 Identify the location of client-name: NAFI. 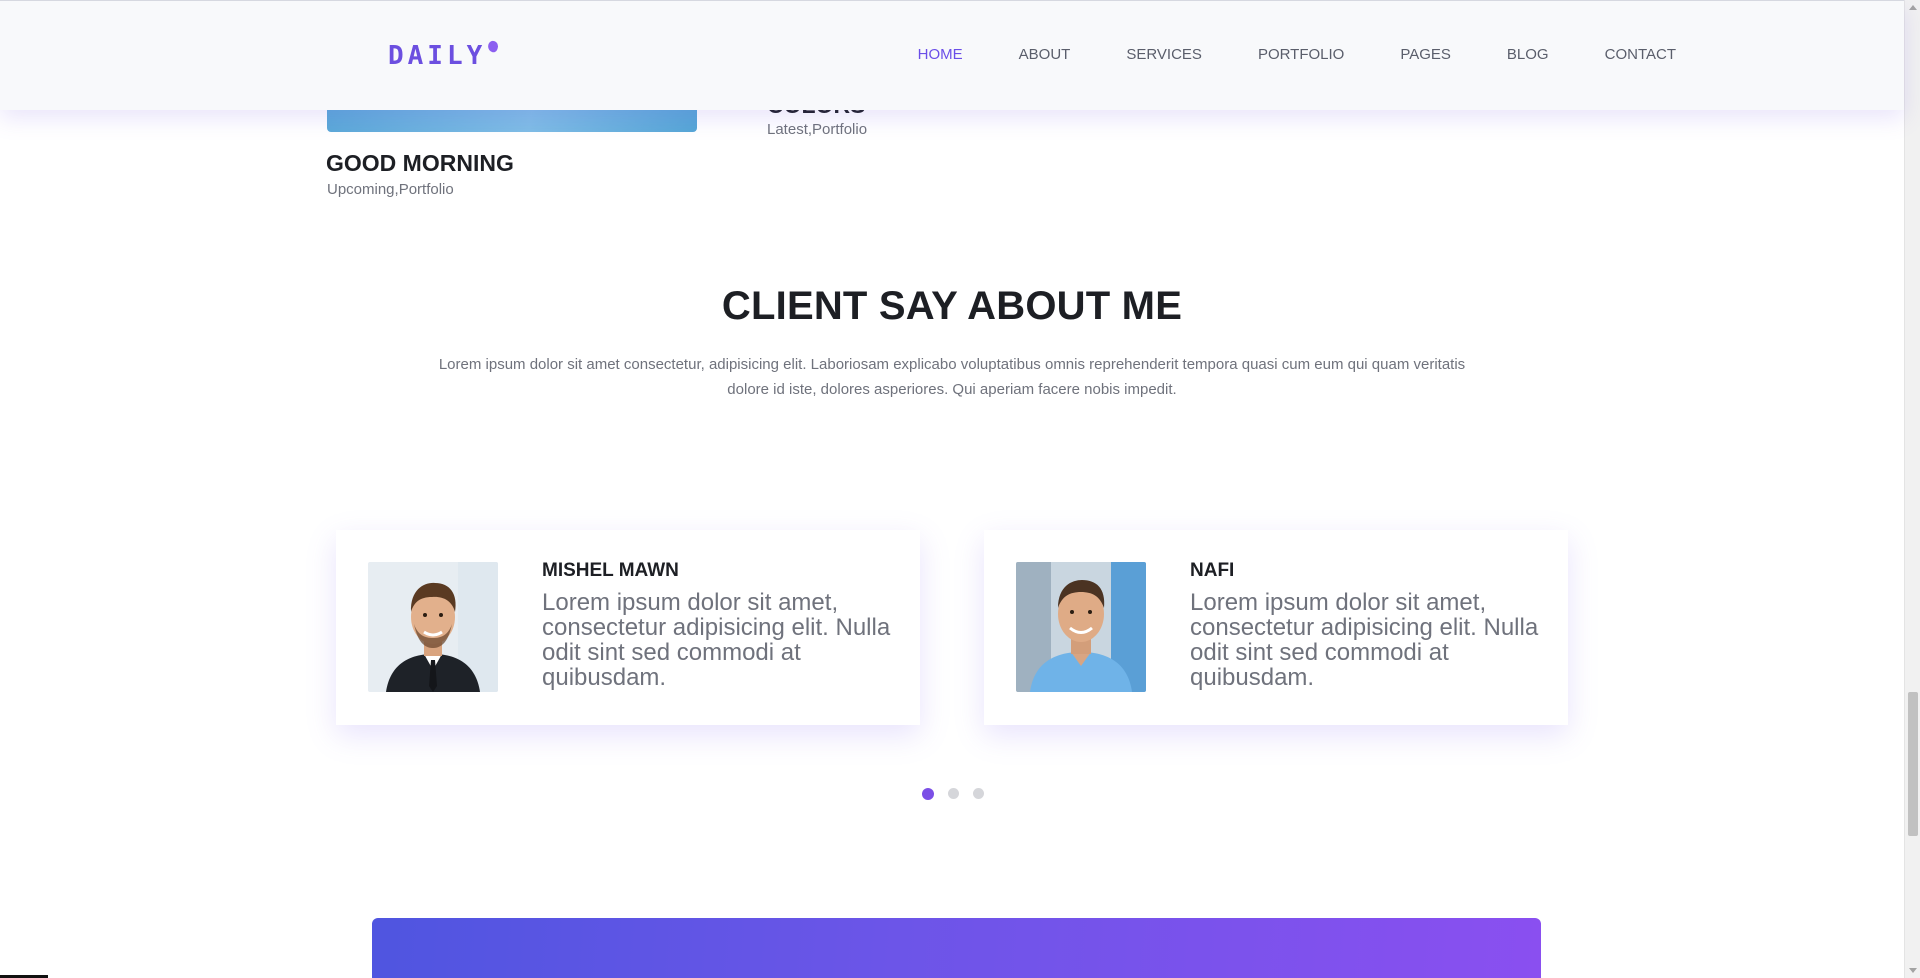
(1212, 570).